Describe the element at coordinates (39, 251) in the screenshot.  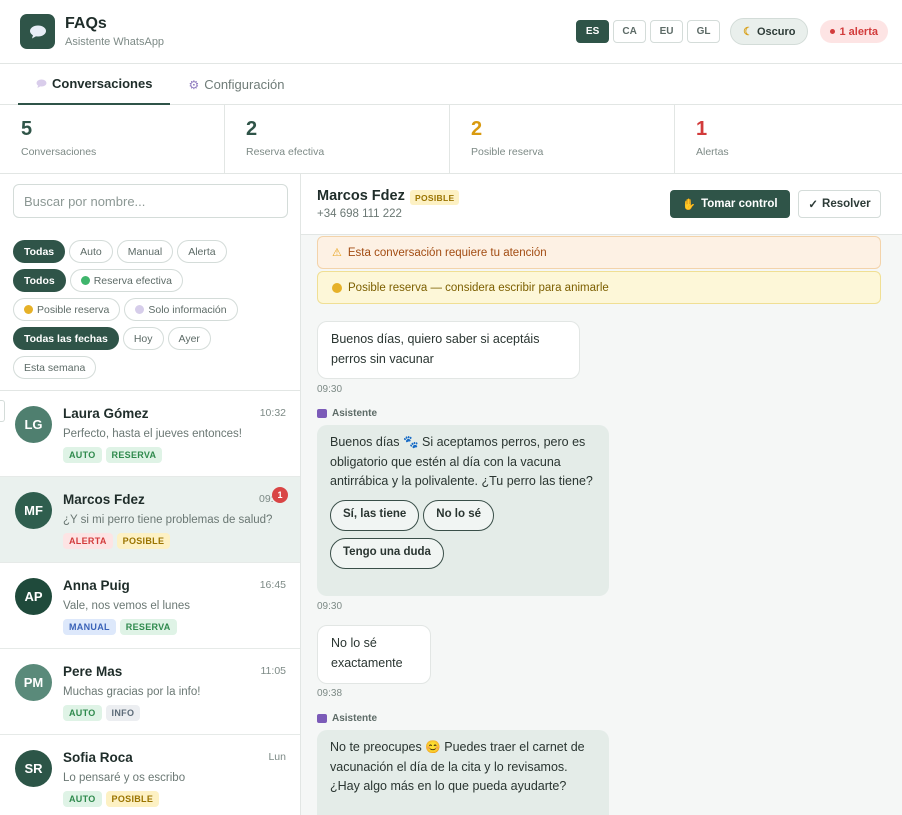
I see `filter-mode-all: Todas` at that location.